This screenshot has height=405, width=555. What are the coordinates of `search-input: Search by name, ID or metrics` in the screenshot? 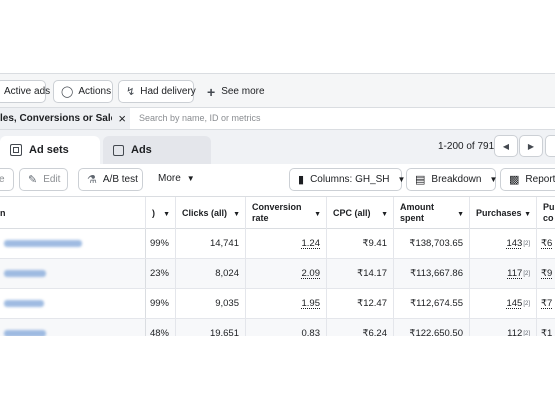 It's located at (200, 118).